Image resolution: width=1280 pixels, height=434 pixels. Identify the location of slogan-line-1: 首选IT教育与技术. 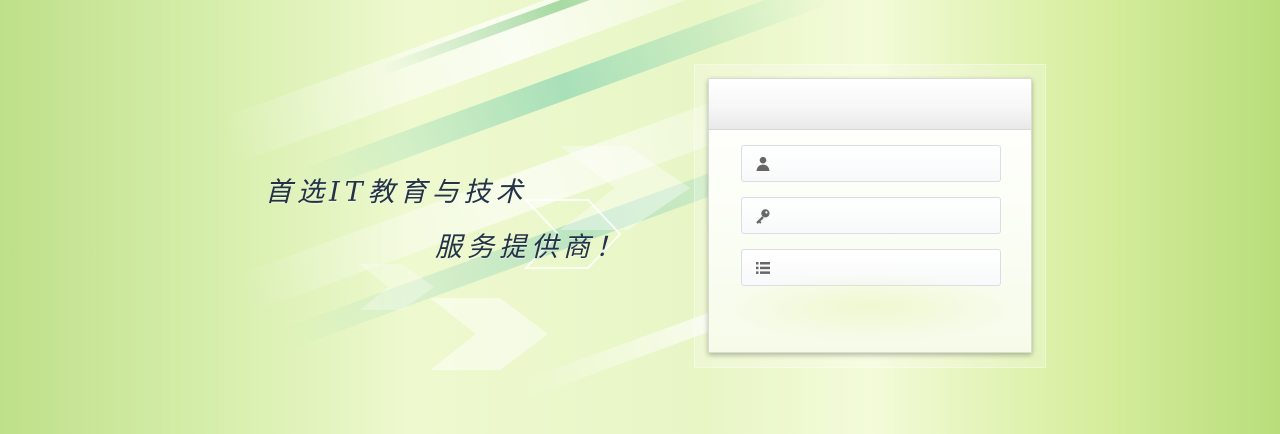
(396, 192).